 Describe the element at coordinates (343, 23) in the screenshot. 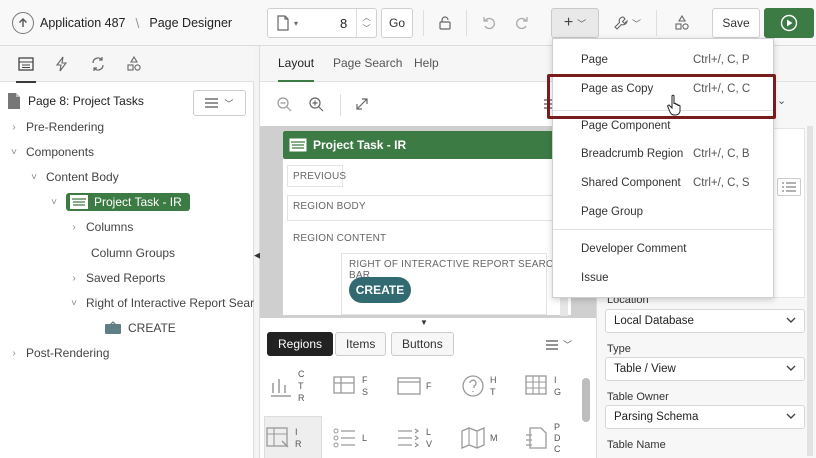

I see `page-number-value: 8` at that location.